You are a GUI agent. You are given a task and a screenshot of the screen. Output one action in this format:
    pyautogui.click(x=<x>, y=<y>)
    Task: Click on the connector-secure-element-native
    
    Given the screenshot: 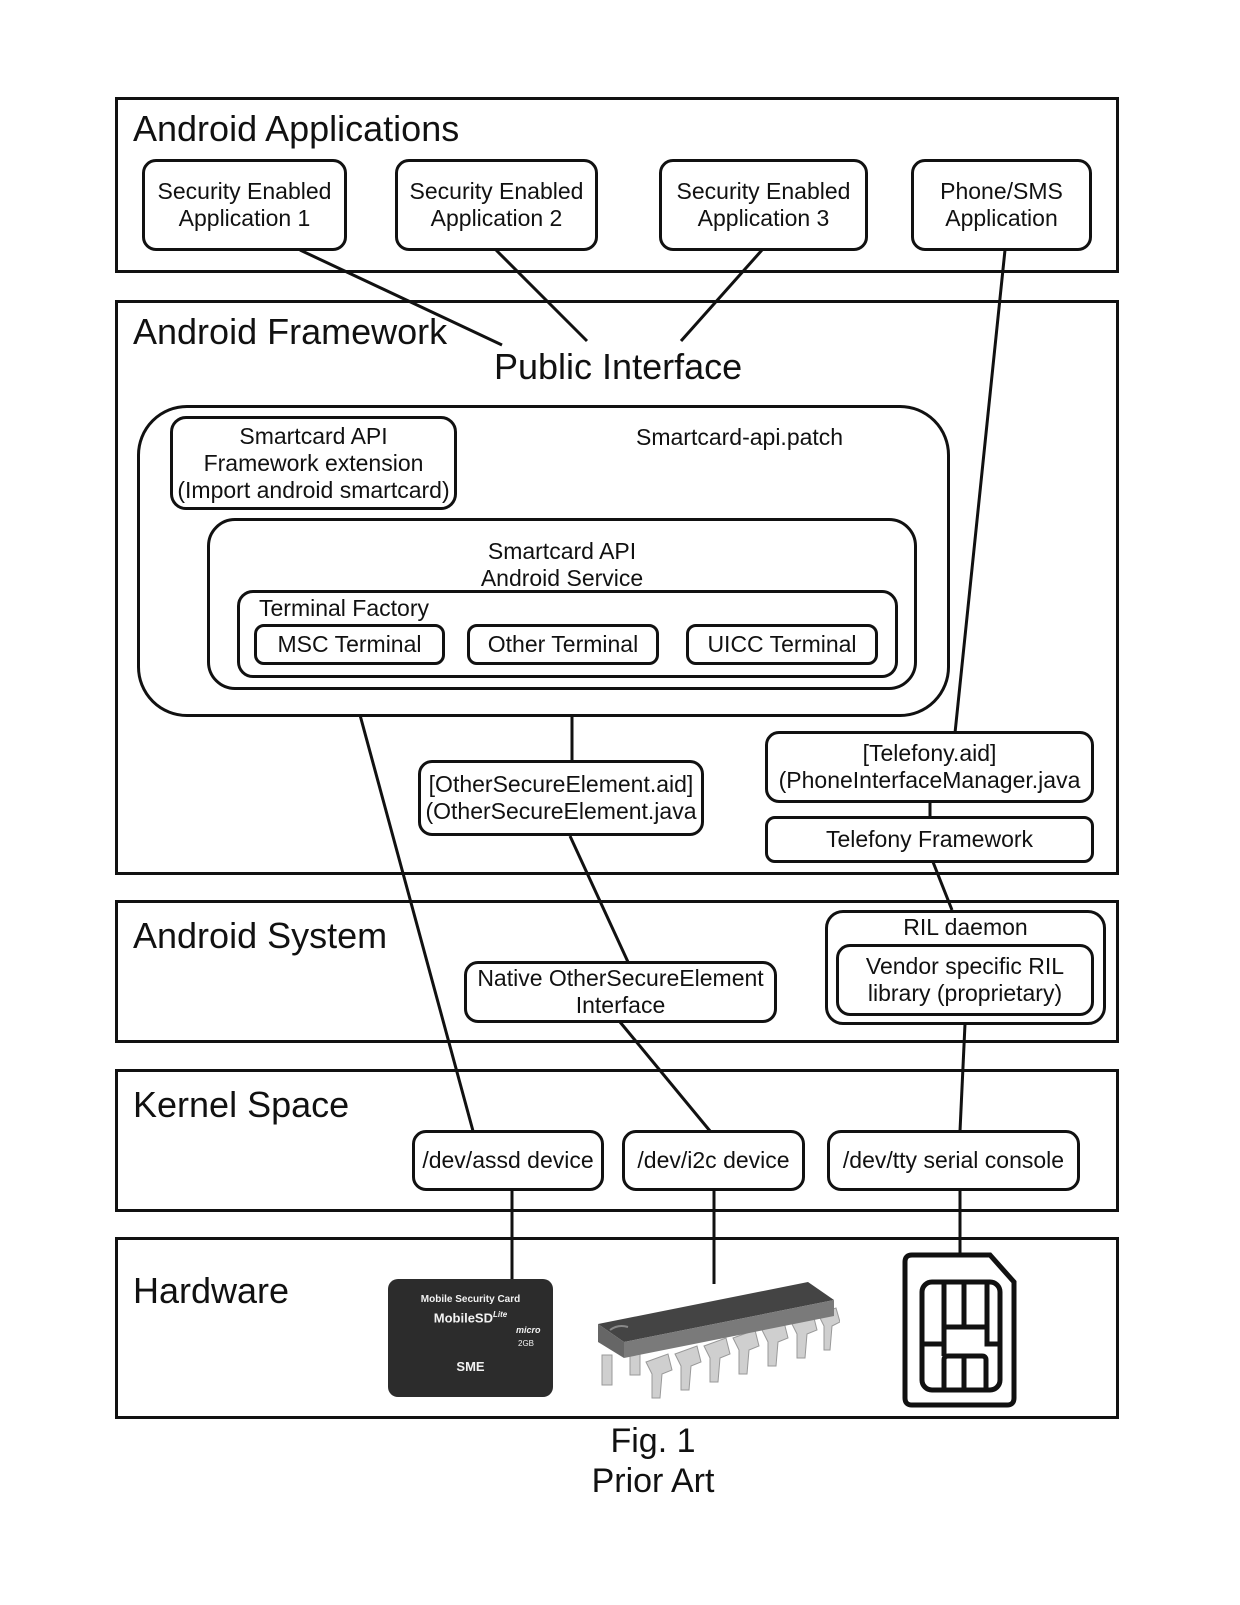 What is the action you would take?
    pyautogui.click(x=599, y=899)
    